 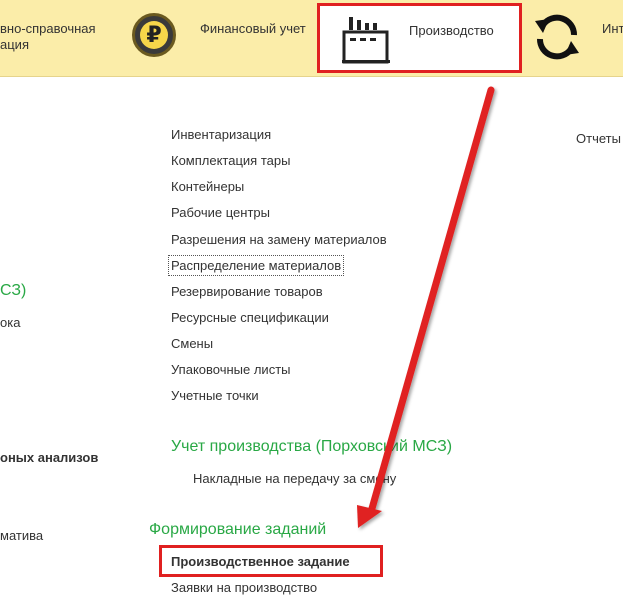 I want to click on menu-item-accounting-points: Учетные точки, so click(x=215, y=396).